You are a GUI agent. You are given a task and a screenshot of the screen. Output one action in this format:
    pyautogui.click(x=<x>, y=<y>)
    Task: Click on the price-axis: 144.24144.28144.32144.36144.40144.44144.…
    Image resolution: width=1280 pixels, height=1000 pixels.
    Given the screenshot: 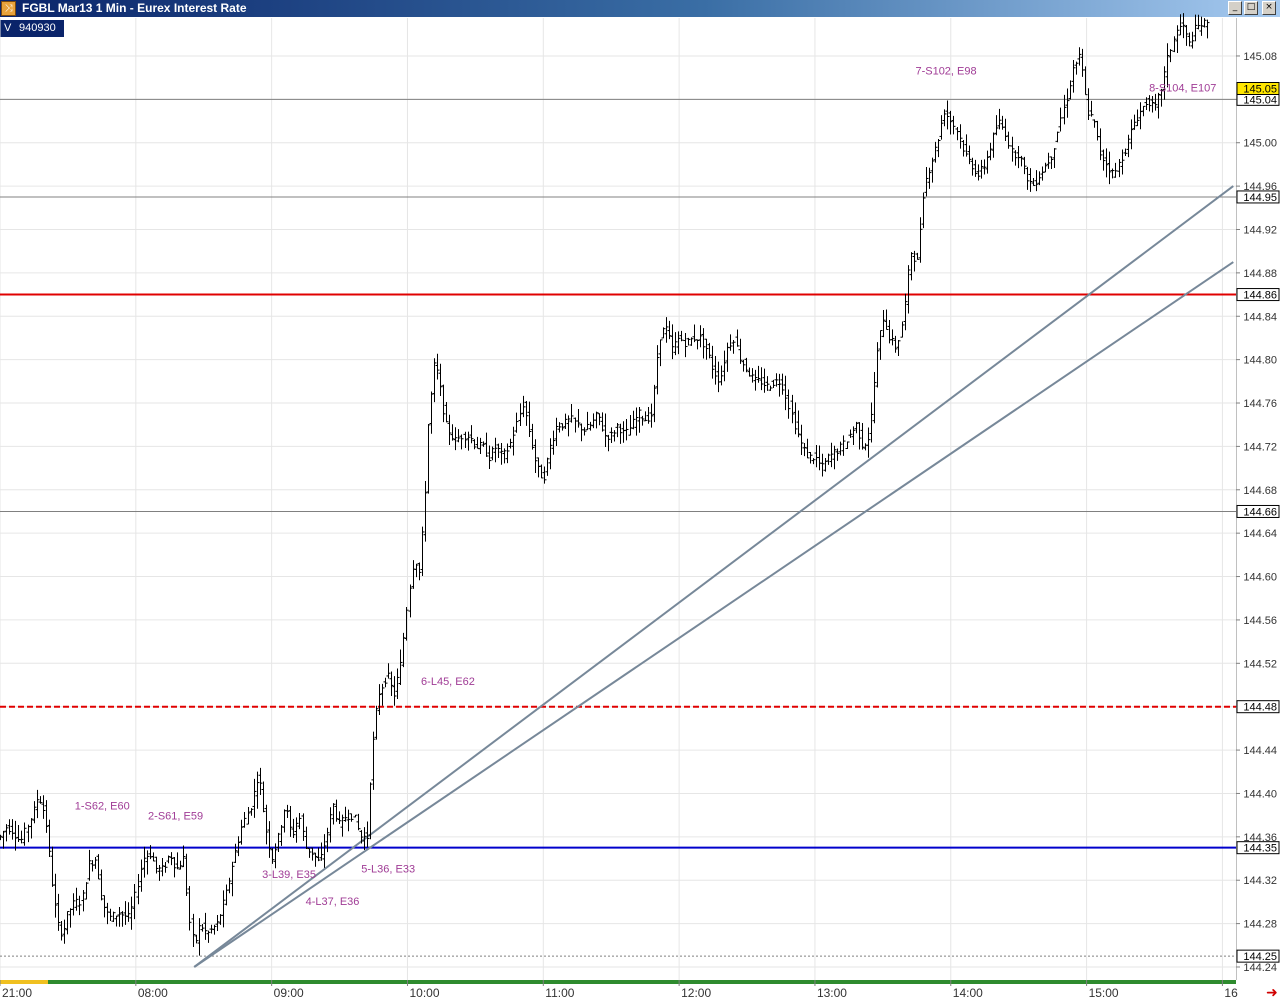 What is the action you would take?
    pyautogui.click(x=1258, y=509)
    